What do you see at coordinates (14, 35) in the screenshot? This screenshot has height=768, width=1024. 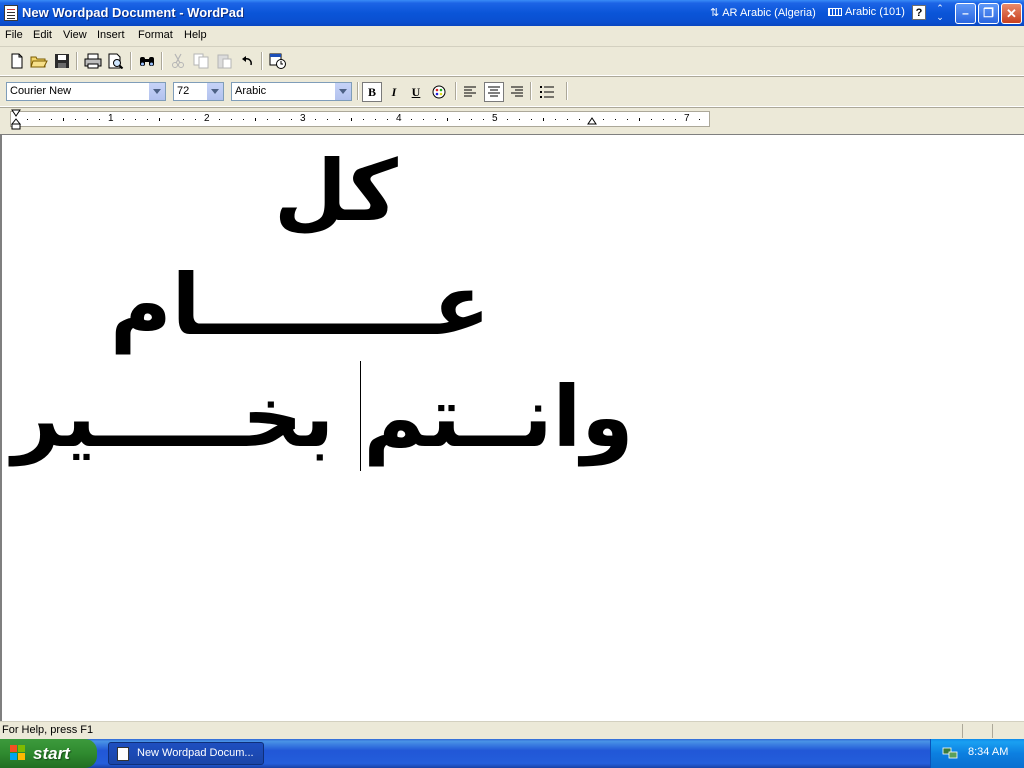 I see `menu-file: File` at bounding box center [14, 35].